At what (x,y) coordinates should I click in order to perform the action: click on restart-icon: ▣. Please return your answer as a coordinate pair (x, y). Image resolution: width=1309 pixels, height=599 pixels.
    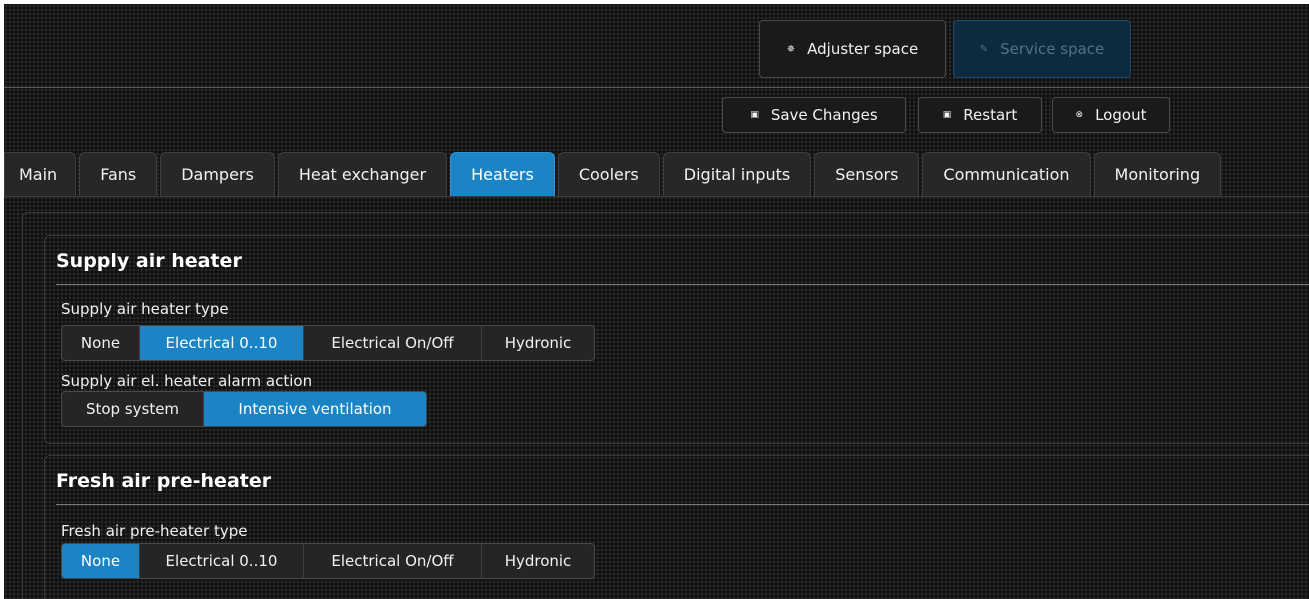
    Looking at the image, I should click on (947, 115).